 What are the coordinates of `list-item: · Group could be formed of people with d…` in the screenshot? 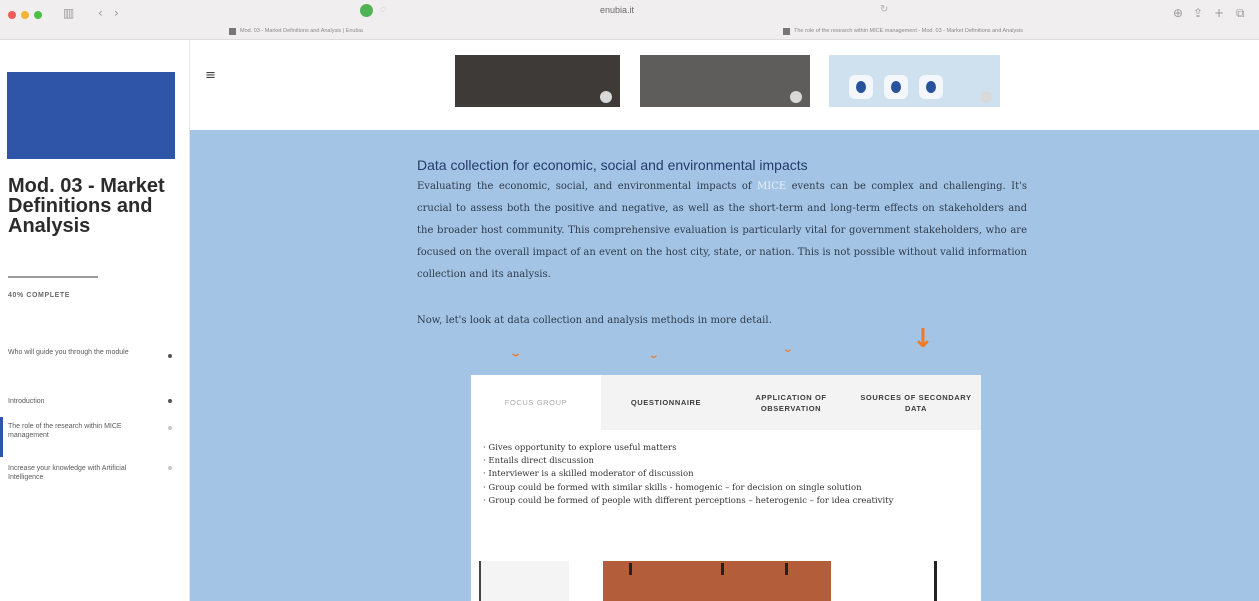 It's located at (688, 500).